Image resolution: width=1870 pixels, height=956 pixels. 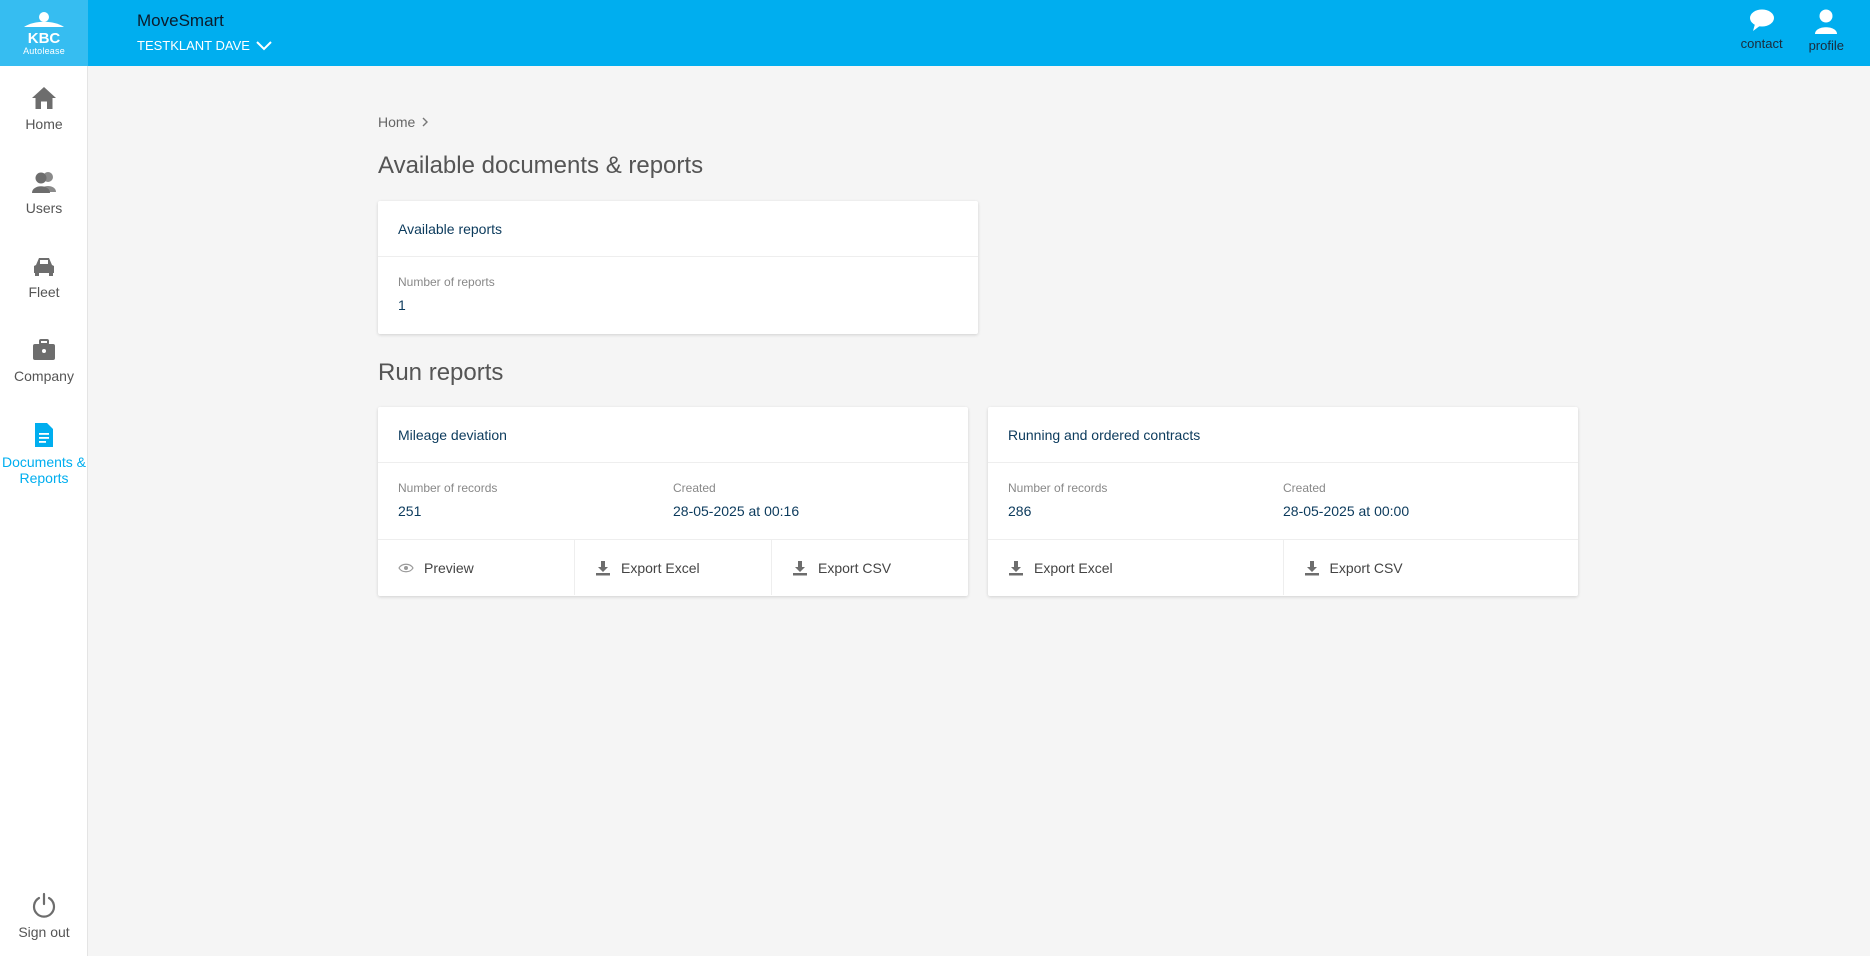 What do you see at coordinates (1761, 43) in the screenshot?
I see `contact-label: contact` at bounding box center [1761, 43].